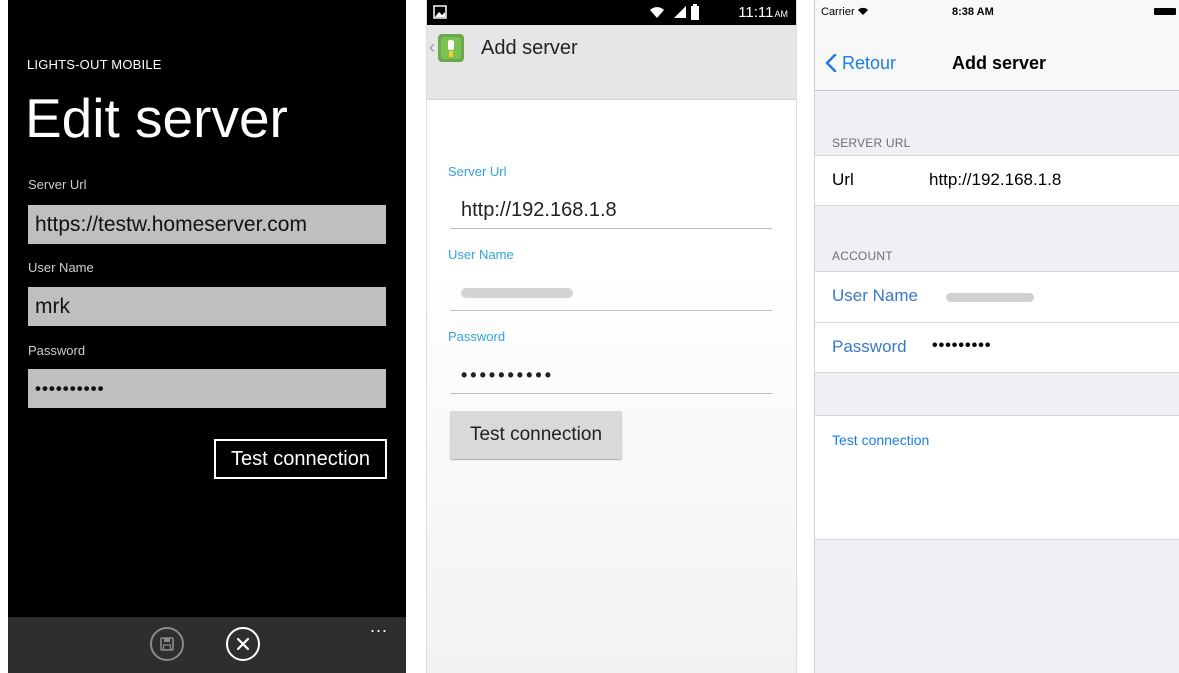 Image resolution: width=1179 pixels, height=673 pixels. I want to click on save-button, so click(167, 644).